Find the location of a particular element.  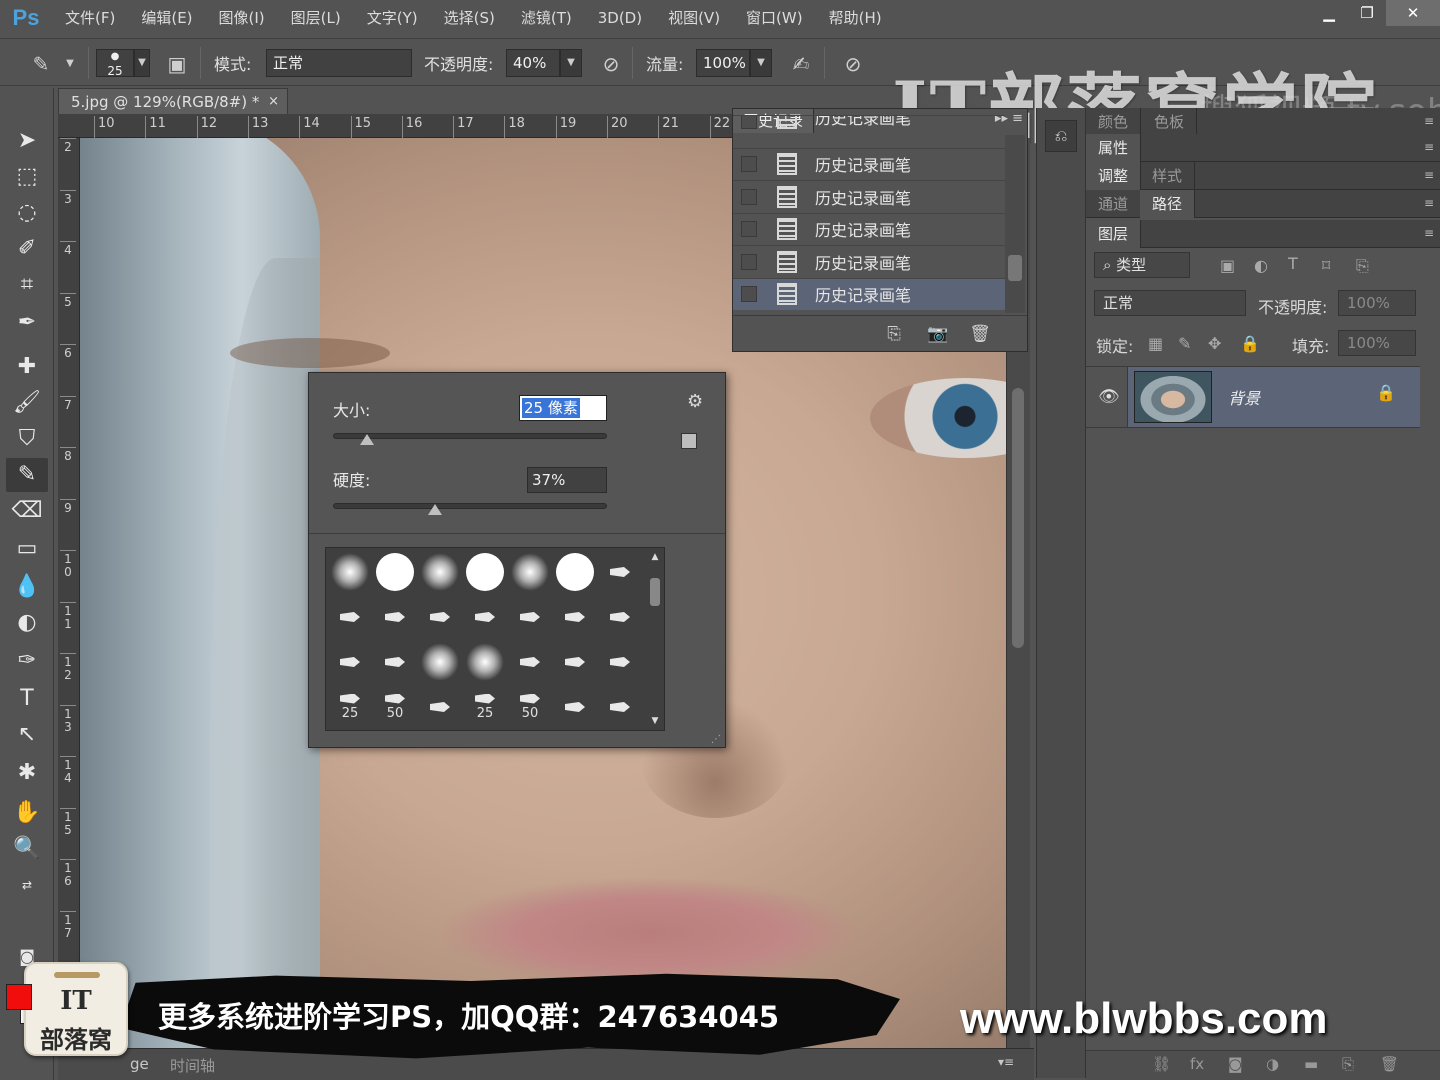

gradient-tool-icon: ▭ is located at coordinates (27, 549).